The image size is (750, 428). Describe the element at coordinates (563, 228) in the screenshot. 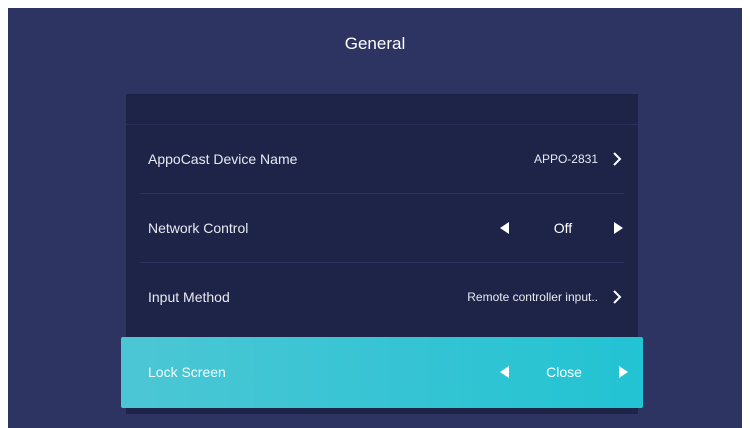

I see `setting-value: Off` at that location.